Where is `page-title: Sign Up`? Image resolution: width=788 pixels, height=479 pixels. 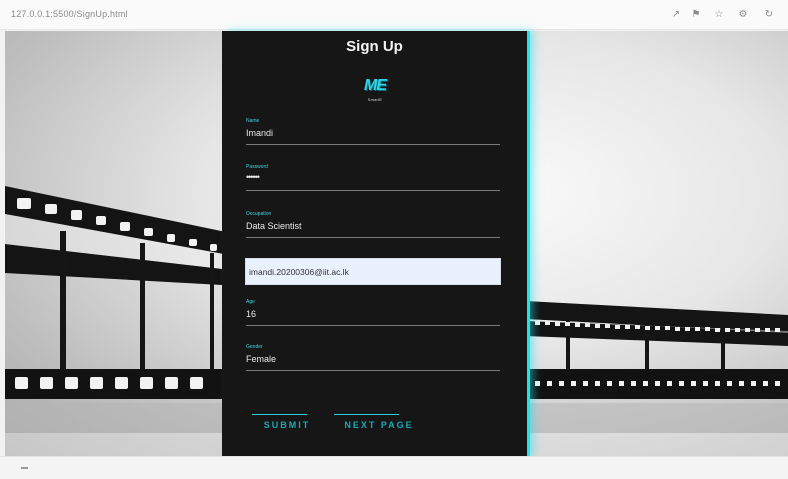 page-title: Sign Up is located at coordinates (374, 46).